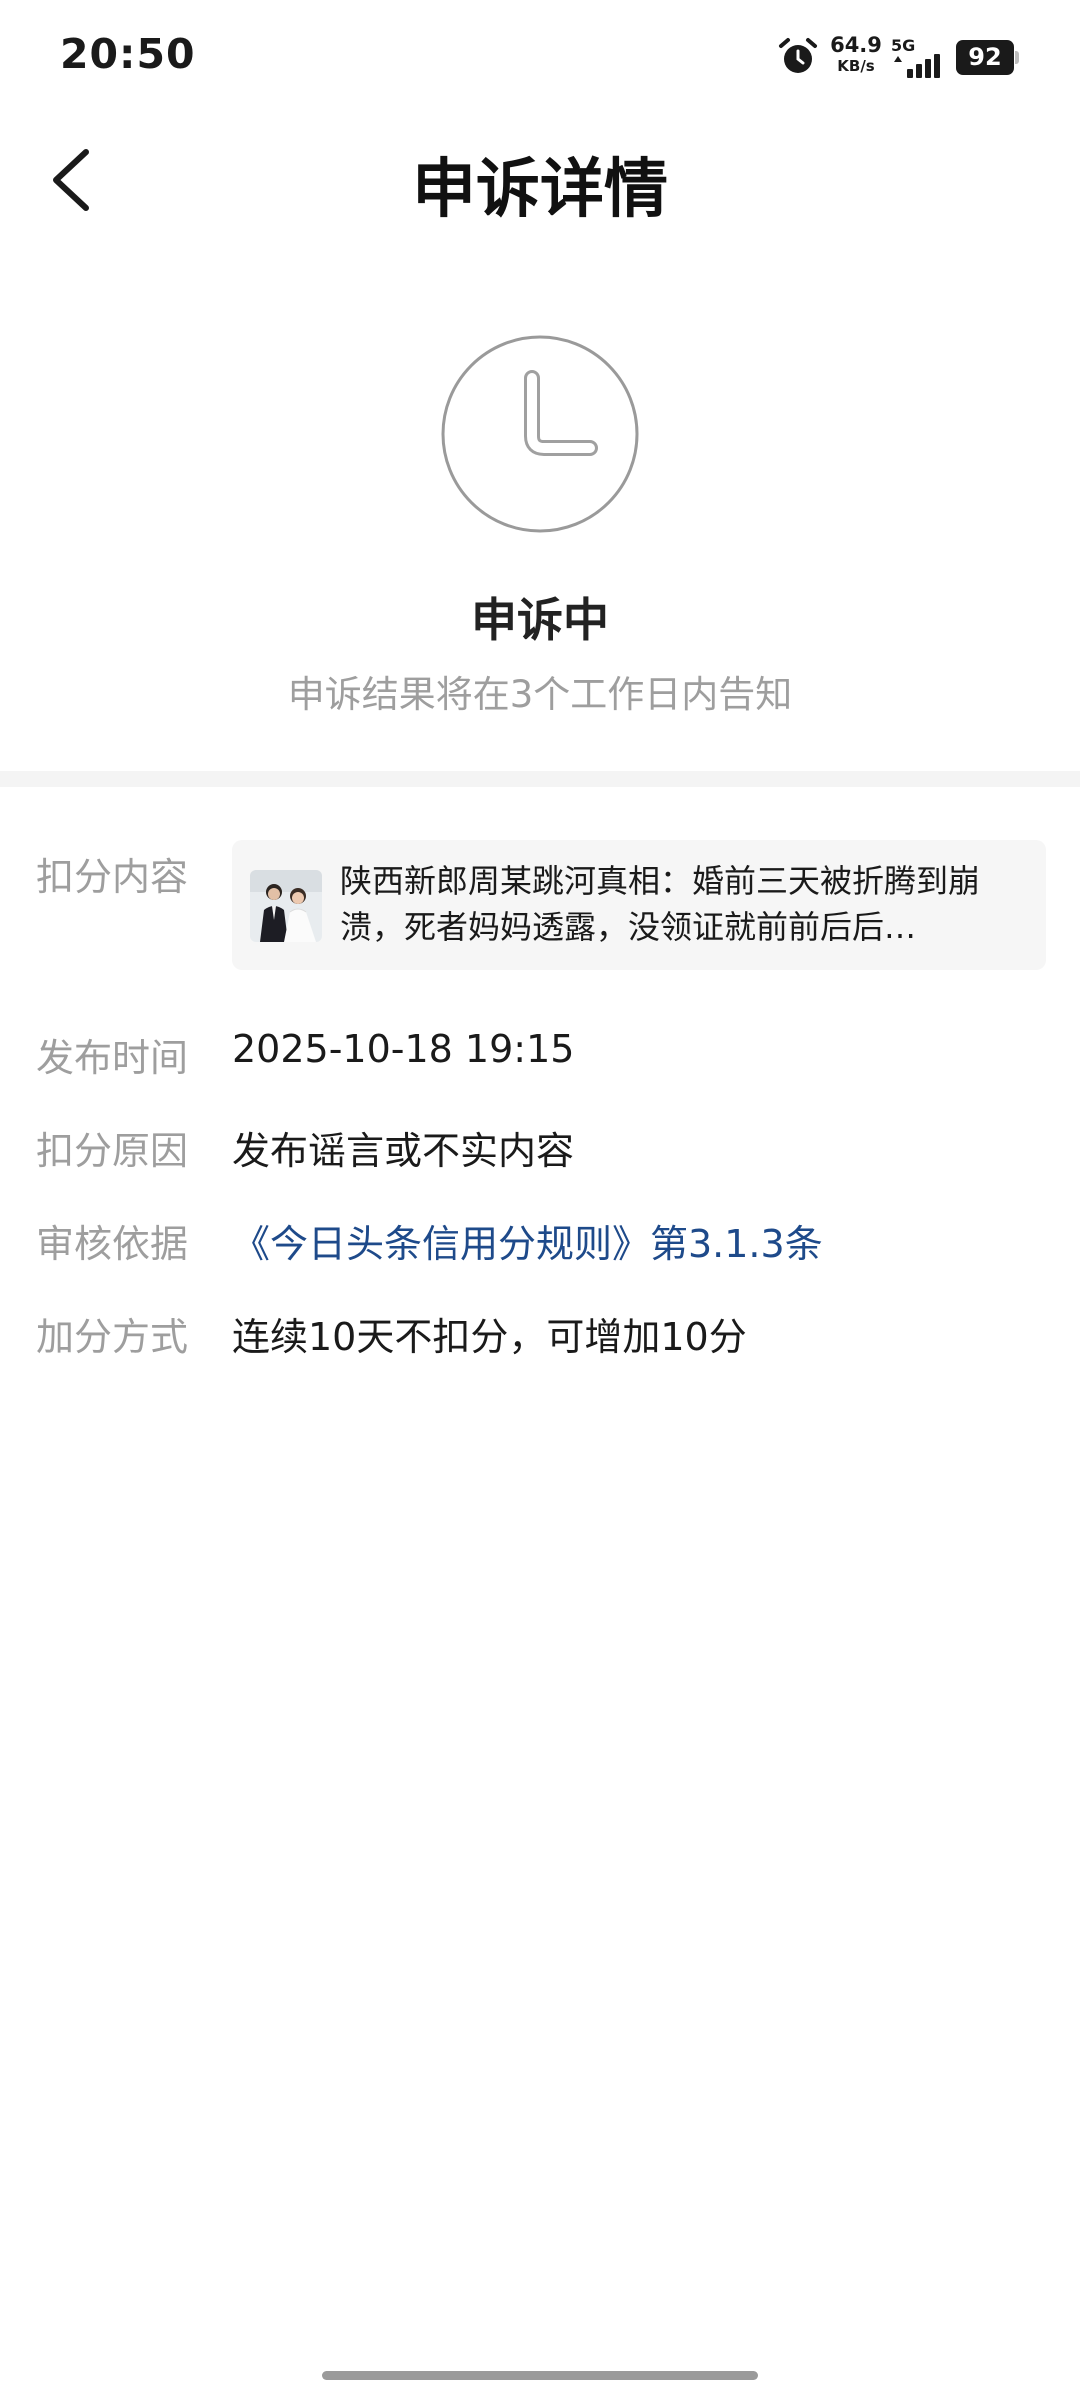 The image size is (1080, 2388). What do you see at coordinates (112, 1244) in the screenshot?
I see `review-basis-label: 审核依据` at bounding box center [112, 1244].